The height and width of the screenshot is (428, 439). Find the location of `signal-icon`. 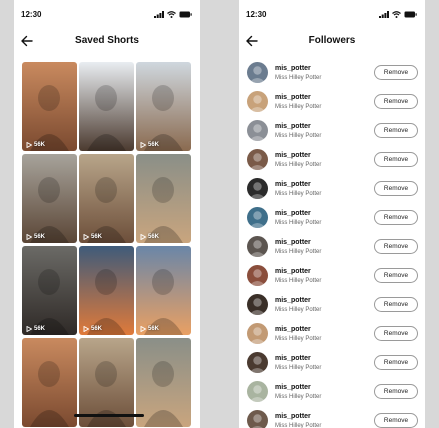

signal-icon is located at coordinates (159, 14).